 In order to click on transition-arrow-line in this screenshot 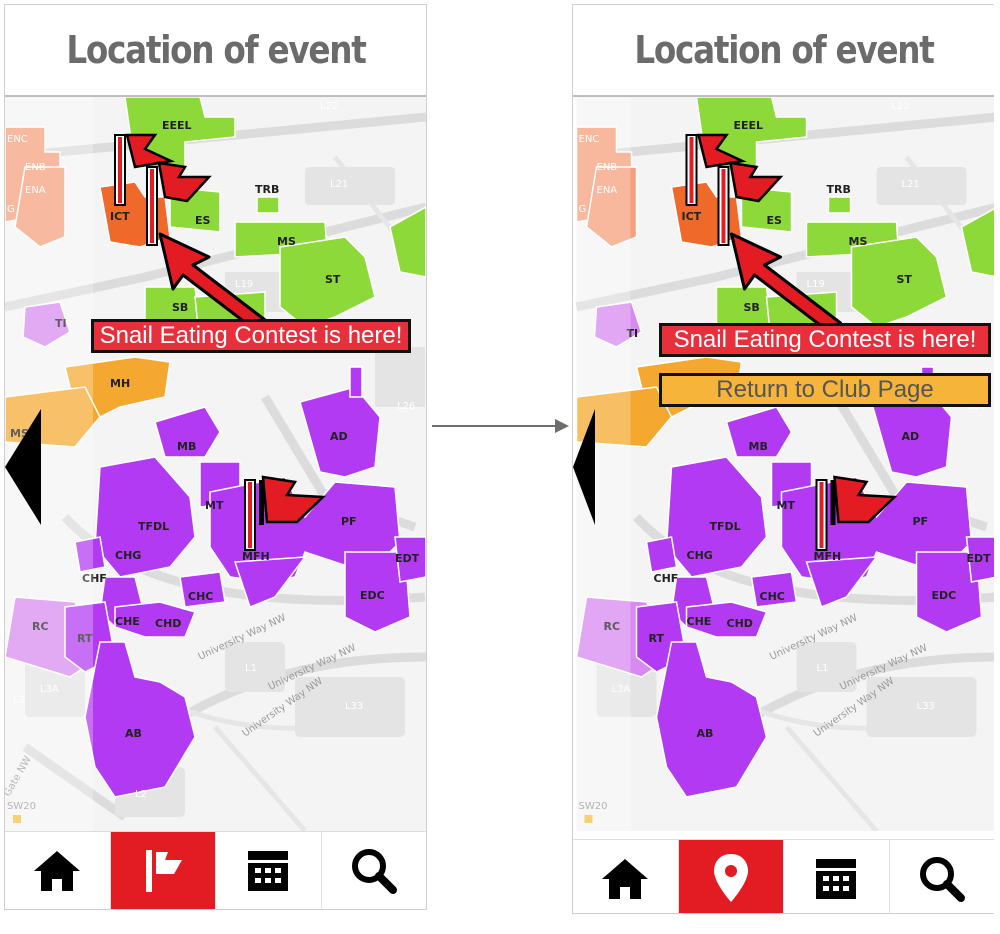, I will do `click(495, 426)`.